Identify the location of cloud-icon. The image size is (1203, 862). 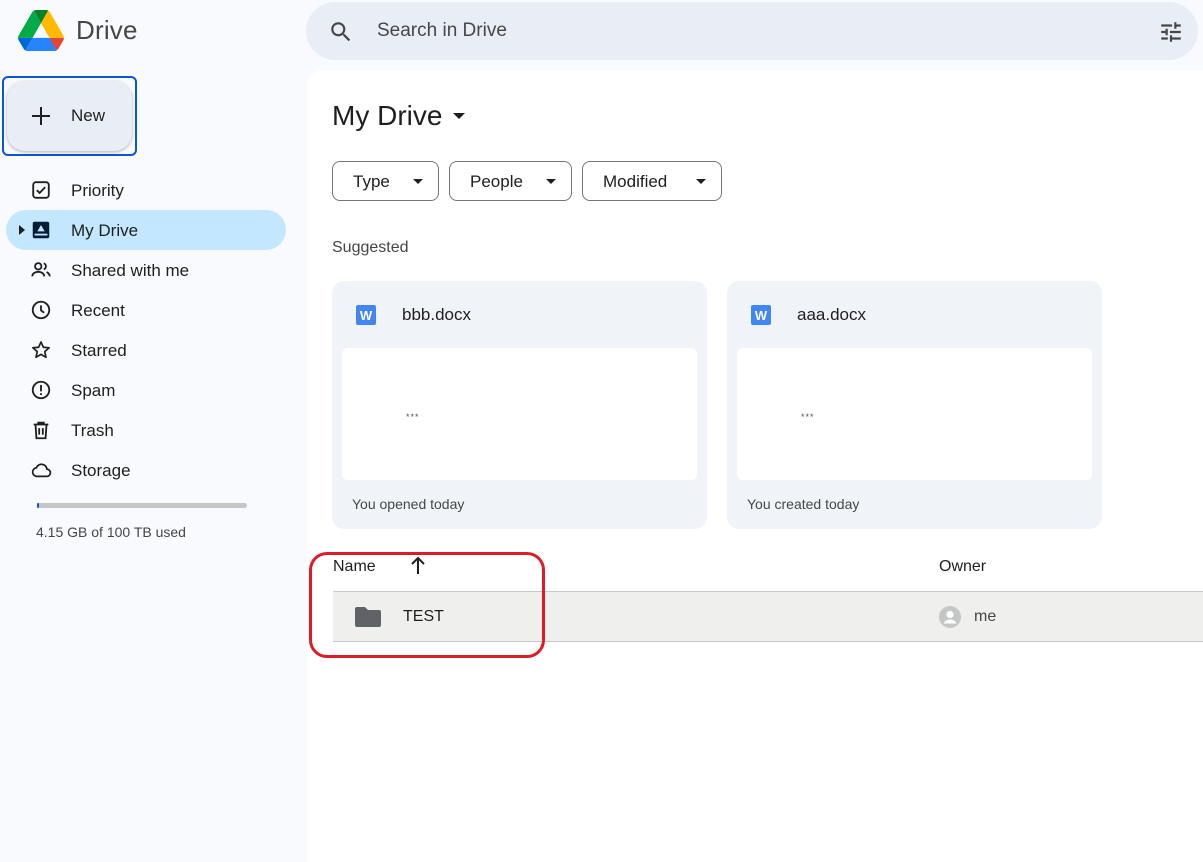
(41, 470).